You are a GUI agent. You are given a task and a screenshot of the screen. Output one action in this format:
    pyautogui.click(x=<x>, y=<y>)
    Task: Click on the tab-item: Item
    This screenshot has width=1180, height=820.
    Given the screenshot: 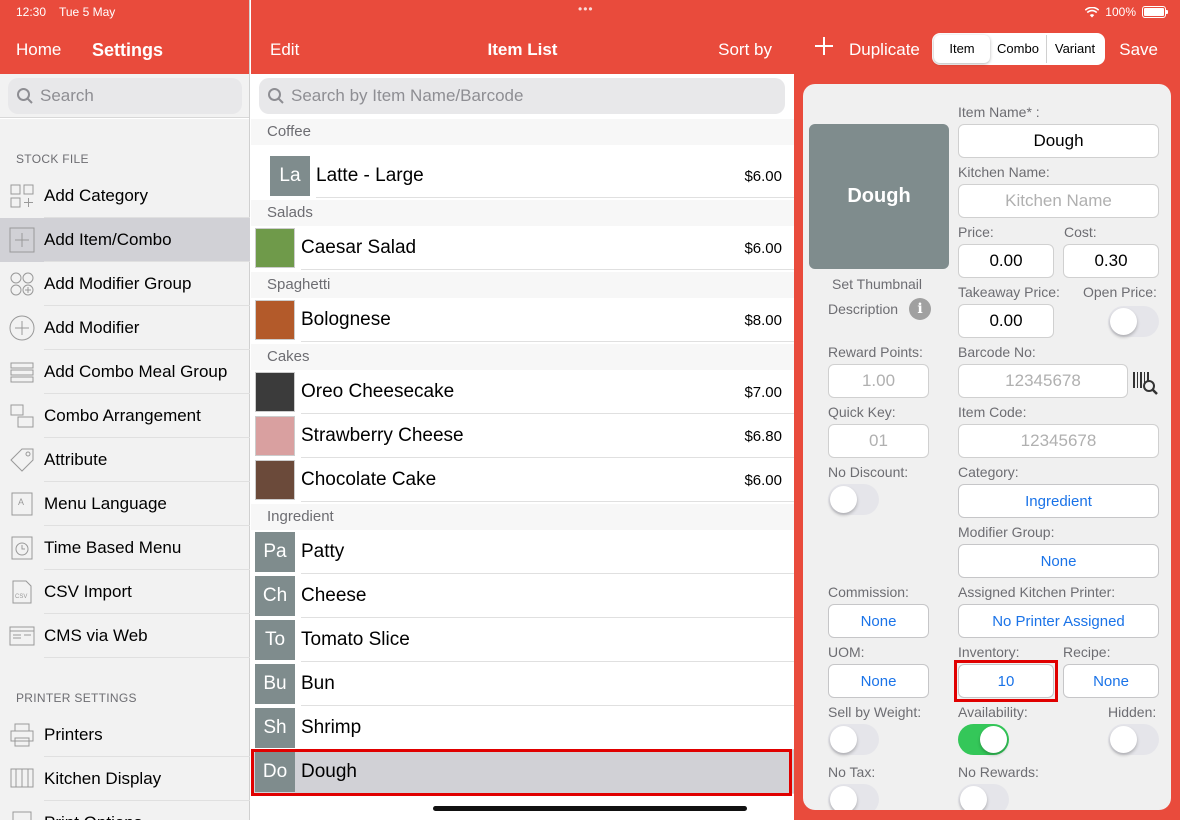 What is the action you would take?
    pyautogui.click(x=962, y=49)
    